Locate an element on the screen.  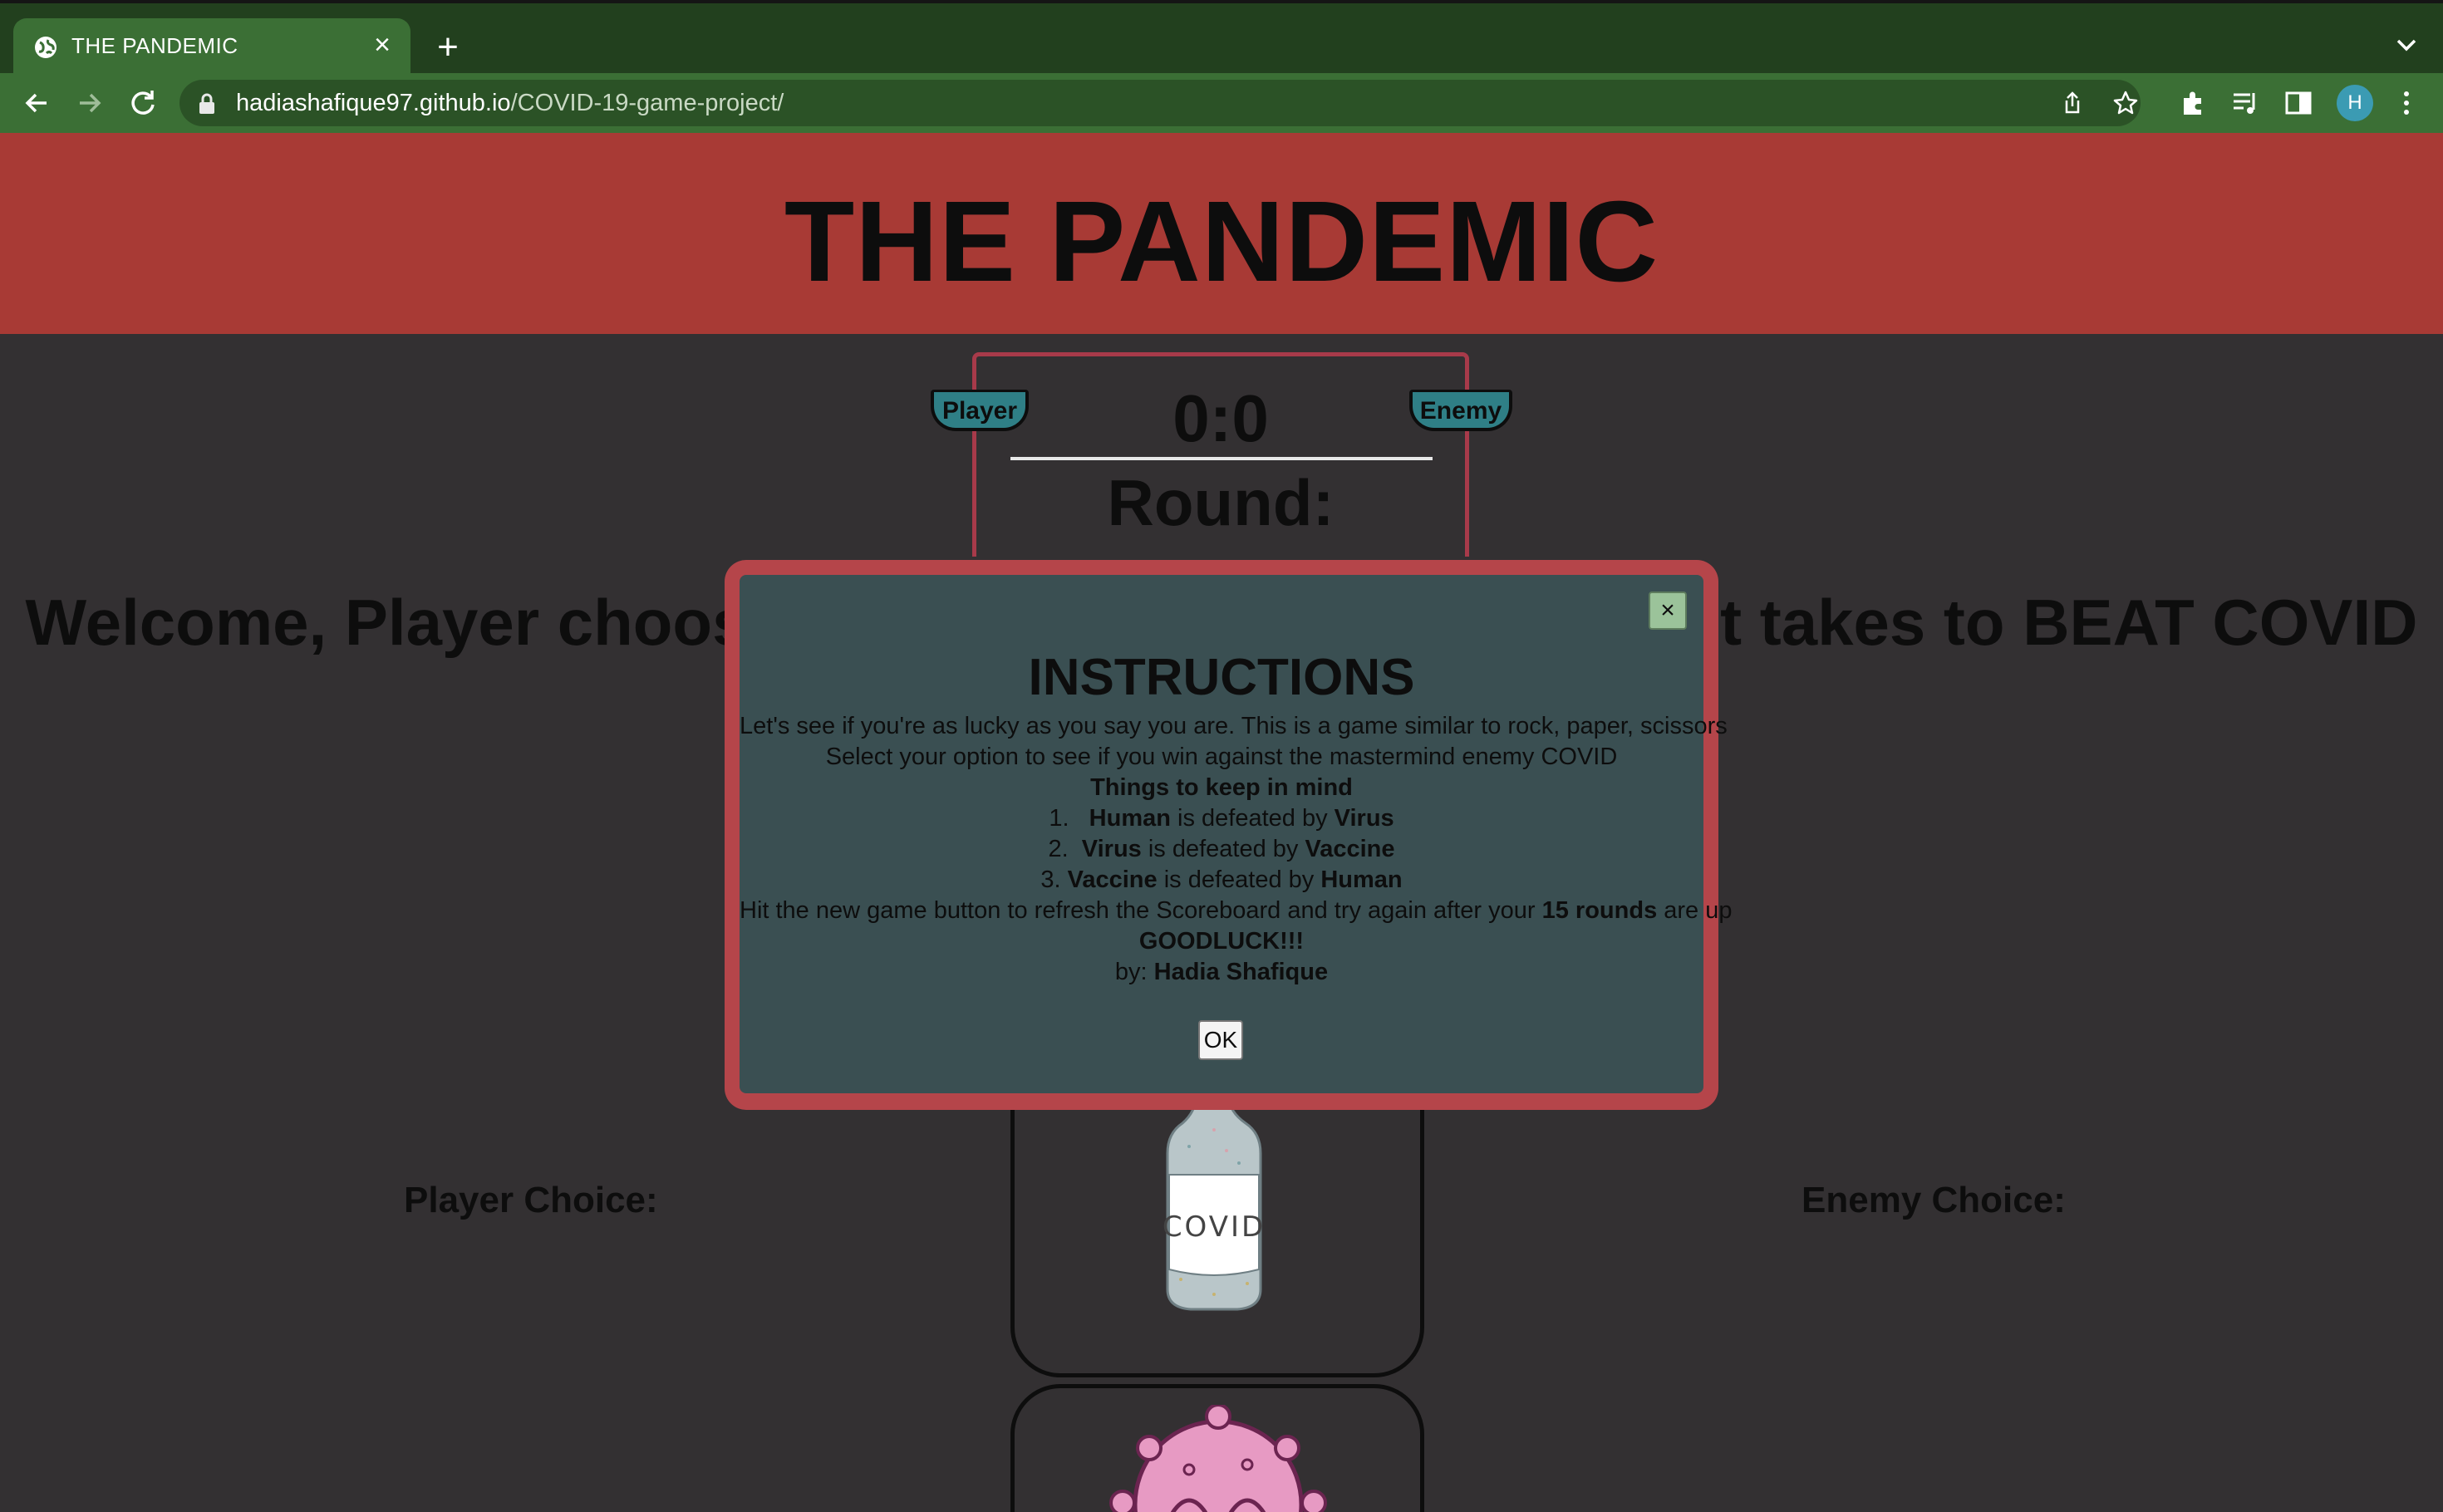
modal-close-button: × is located at coordinates (1668, 611).